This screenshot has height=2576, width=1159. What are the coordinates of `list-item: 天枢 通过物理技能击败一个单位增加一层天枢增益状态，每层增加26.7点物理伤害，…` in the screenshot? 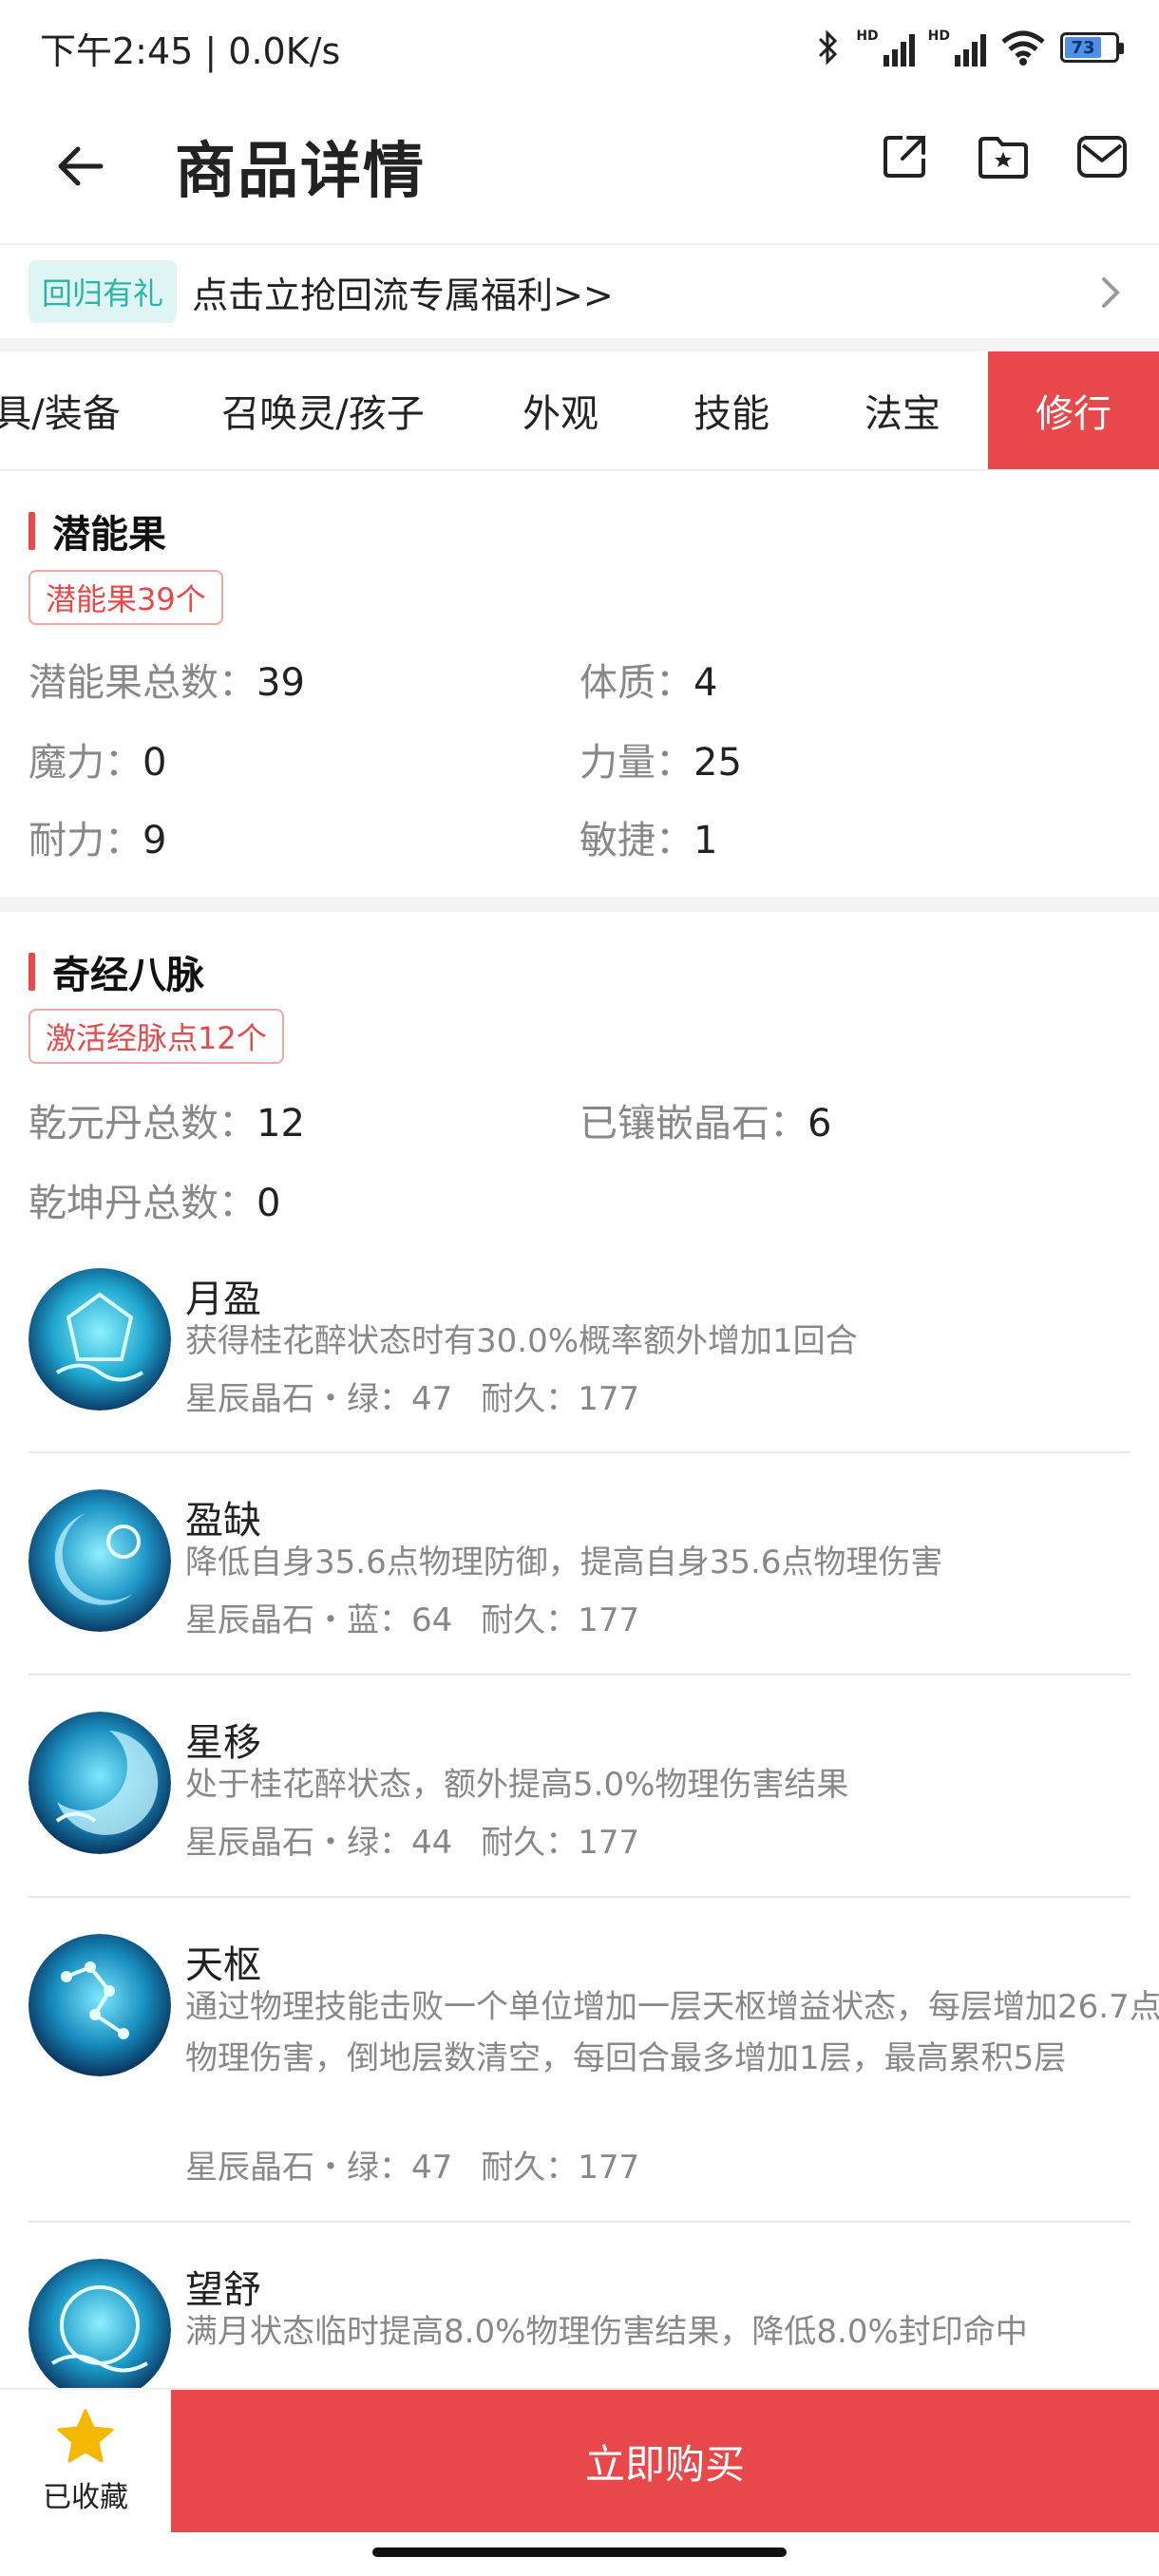 It's located at (593, 2076).